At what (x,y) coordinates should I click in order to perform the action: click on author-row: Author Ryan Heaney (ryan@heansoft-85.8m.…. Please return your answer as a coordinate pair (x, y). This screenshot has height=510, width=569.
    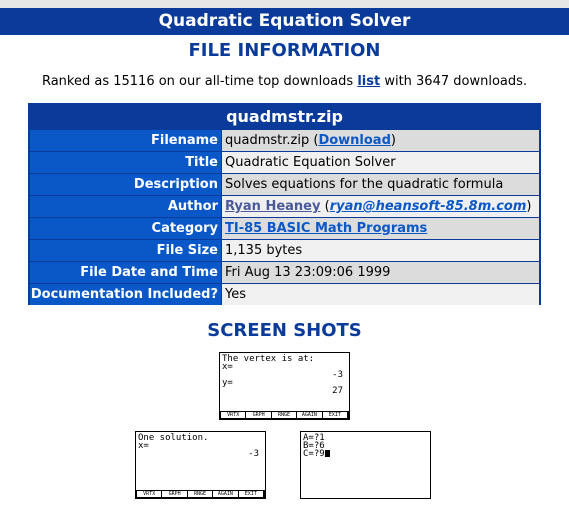
    Looking at the image, I should click on (284, 206).